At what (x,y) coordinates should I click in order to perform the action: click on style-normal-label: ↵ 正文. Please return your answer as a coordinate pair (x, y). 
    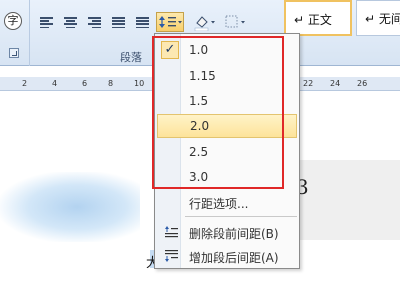
    Looking at the image, I should click on (313, 20).